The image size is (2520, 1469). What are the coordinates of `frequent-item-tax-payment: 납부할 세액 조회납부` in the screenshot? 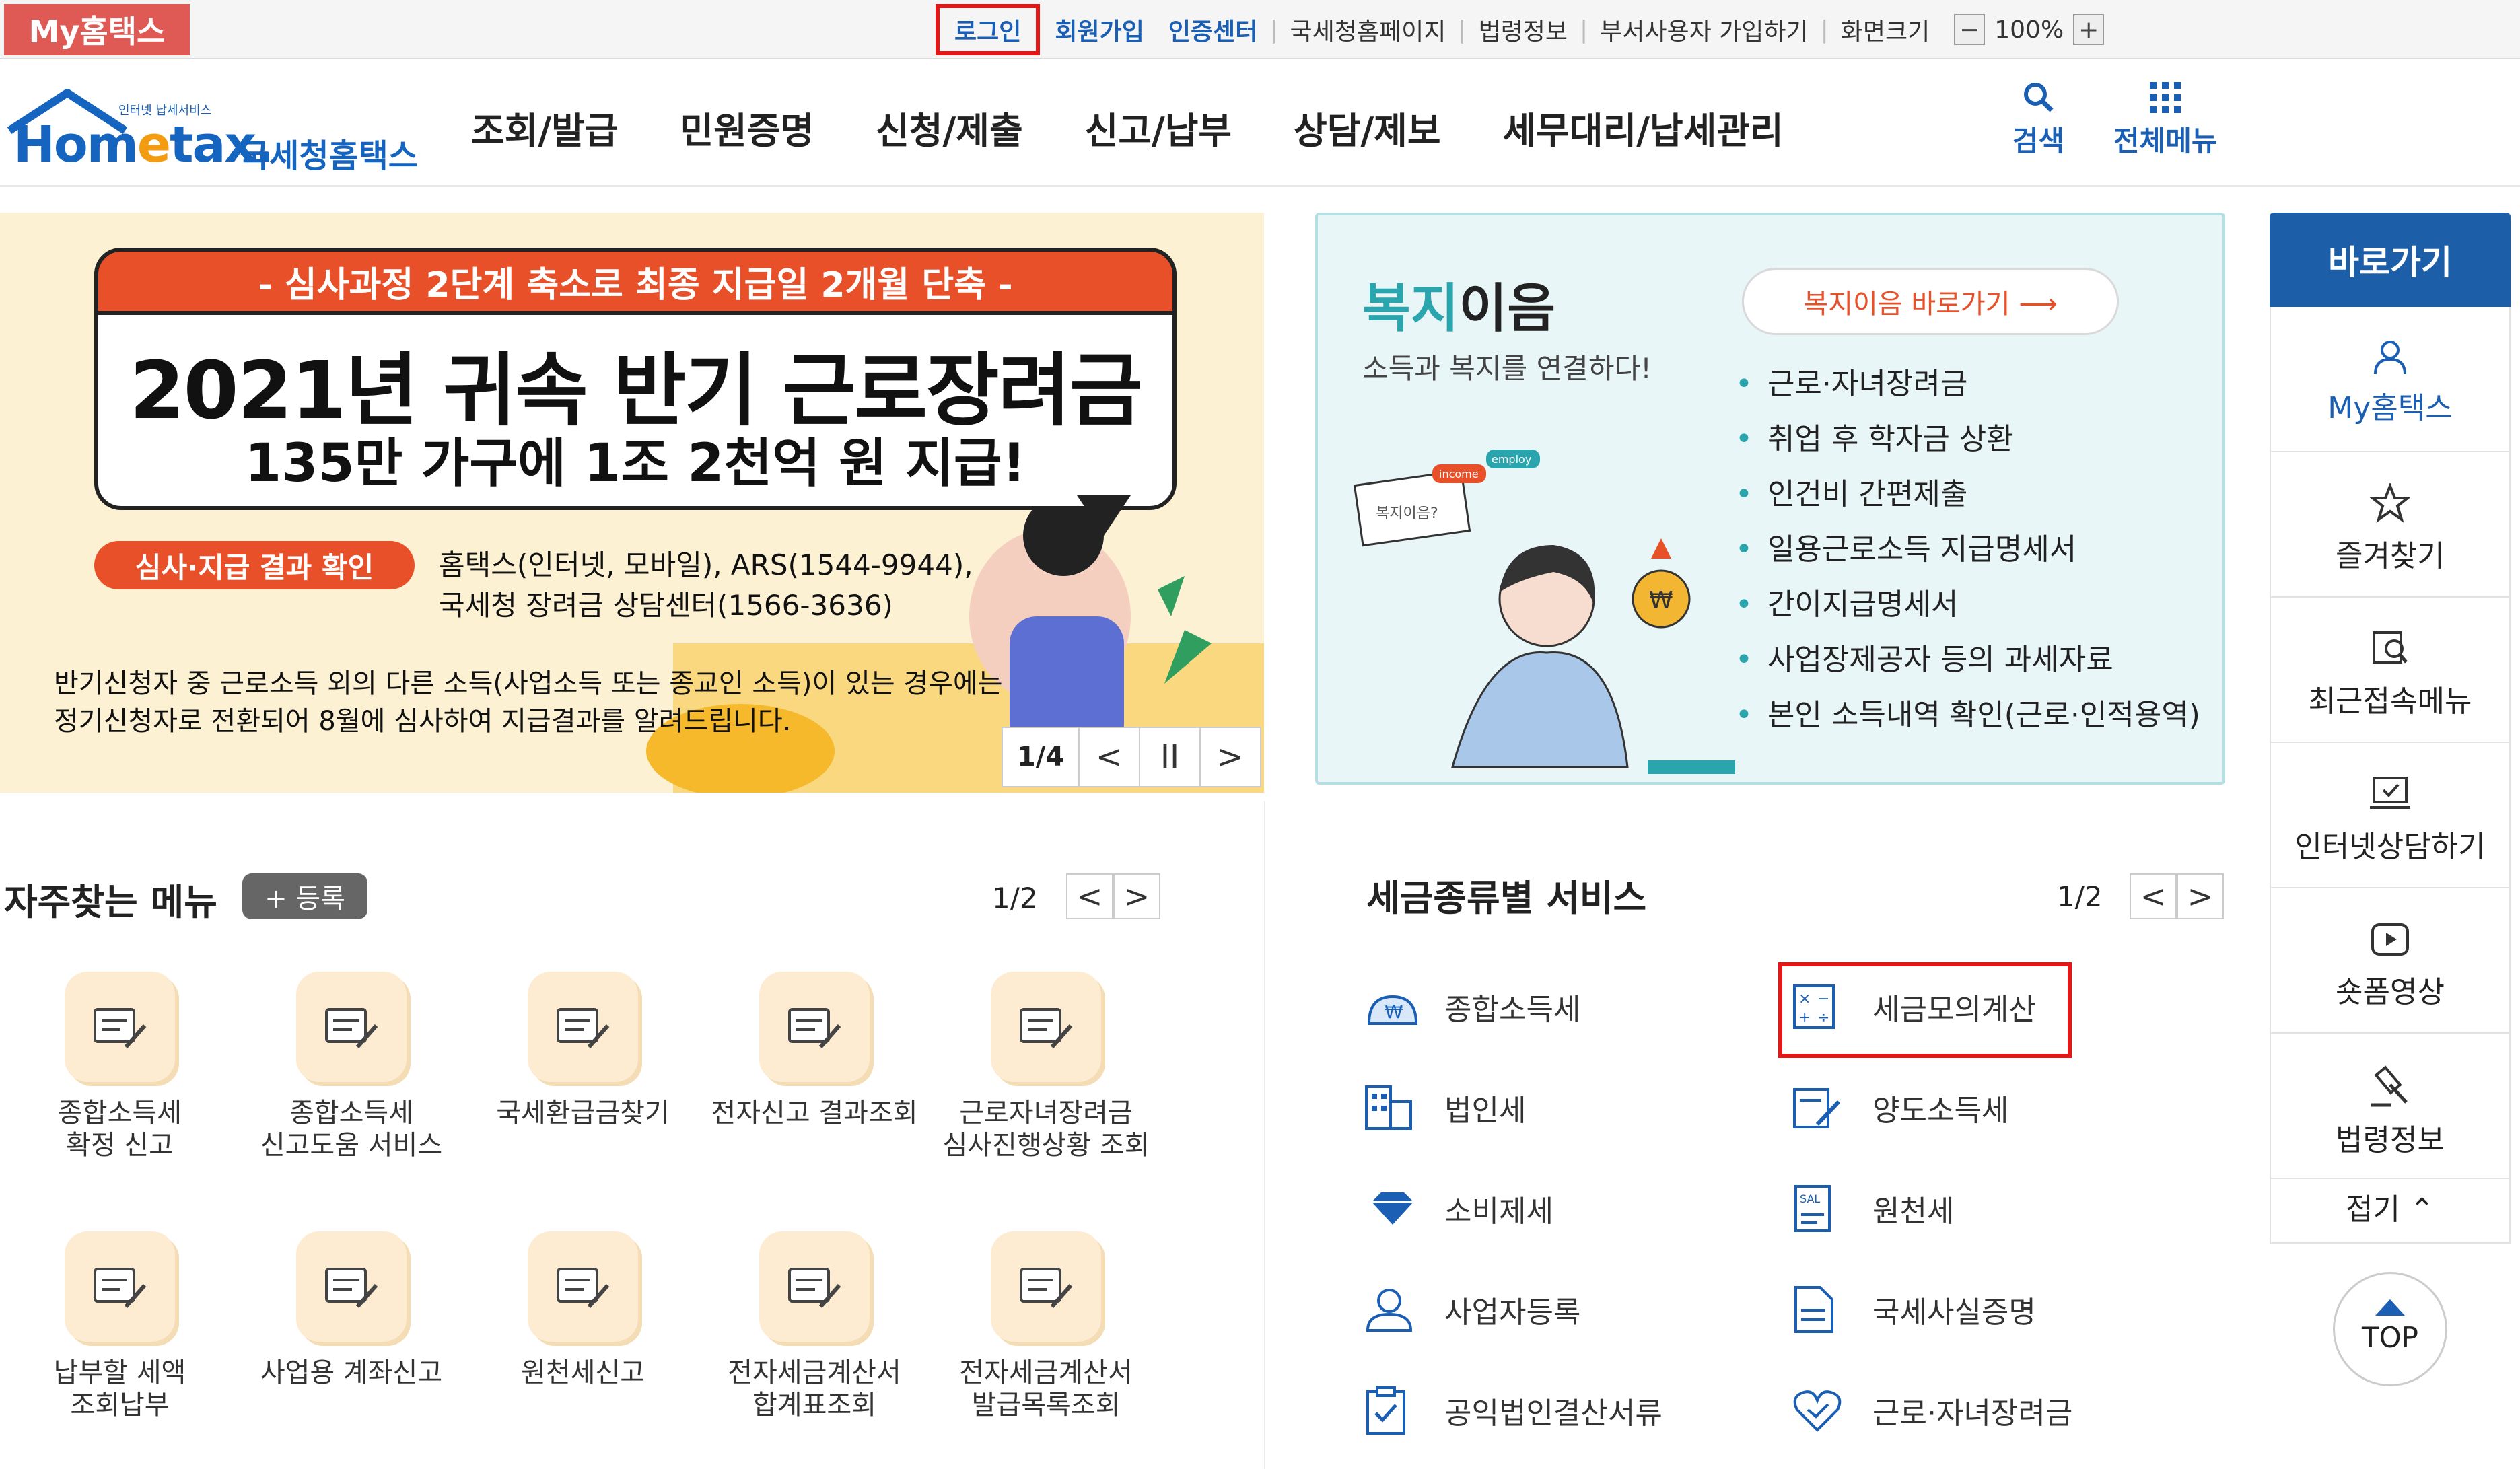 It's located at (120, 1326).